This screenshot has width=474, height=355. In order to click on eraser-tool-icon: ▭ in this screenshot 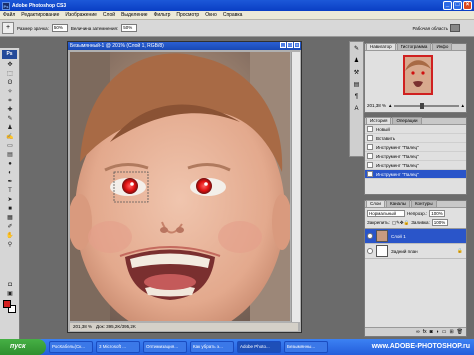, I will do `click(10, 146)`.